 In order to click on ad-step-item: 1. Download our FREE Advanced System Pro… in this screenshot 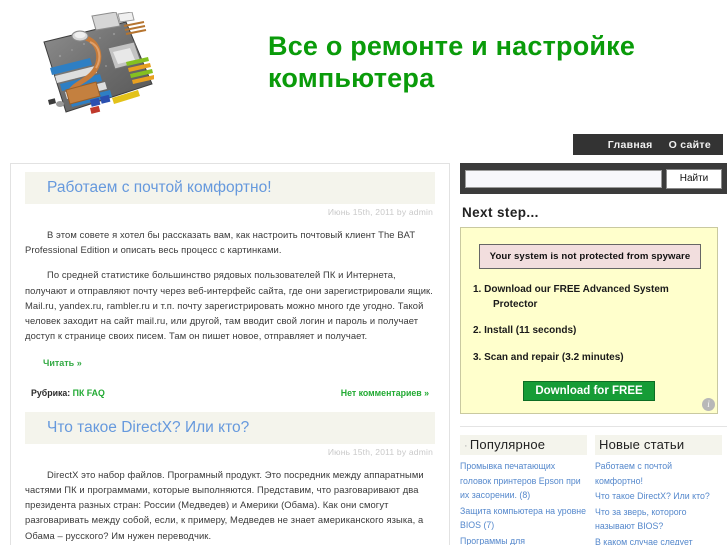, I will do `click(571, 297)`.